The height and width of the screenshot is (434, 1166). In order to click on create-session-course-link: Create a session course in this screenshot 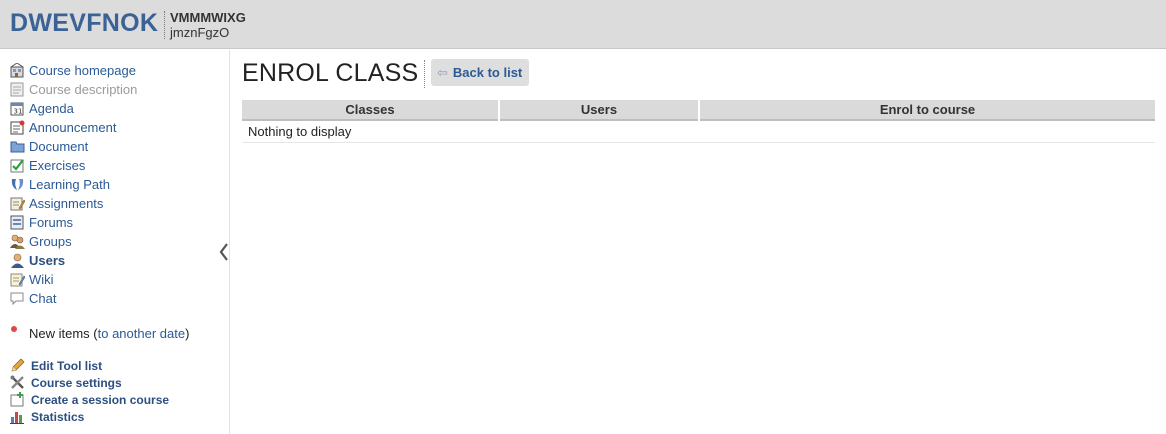, I will do `click(89, 399)`.